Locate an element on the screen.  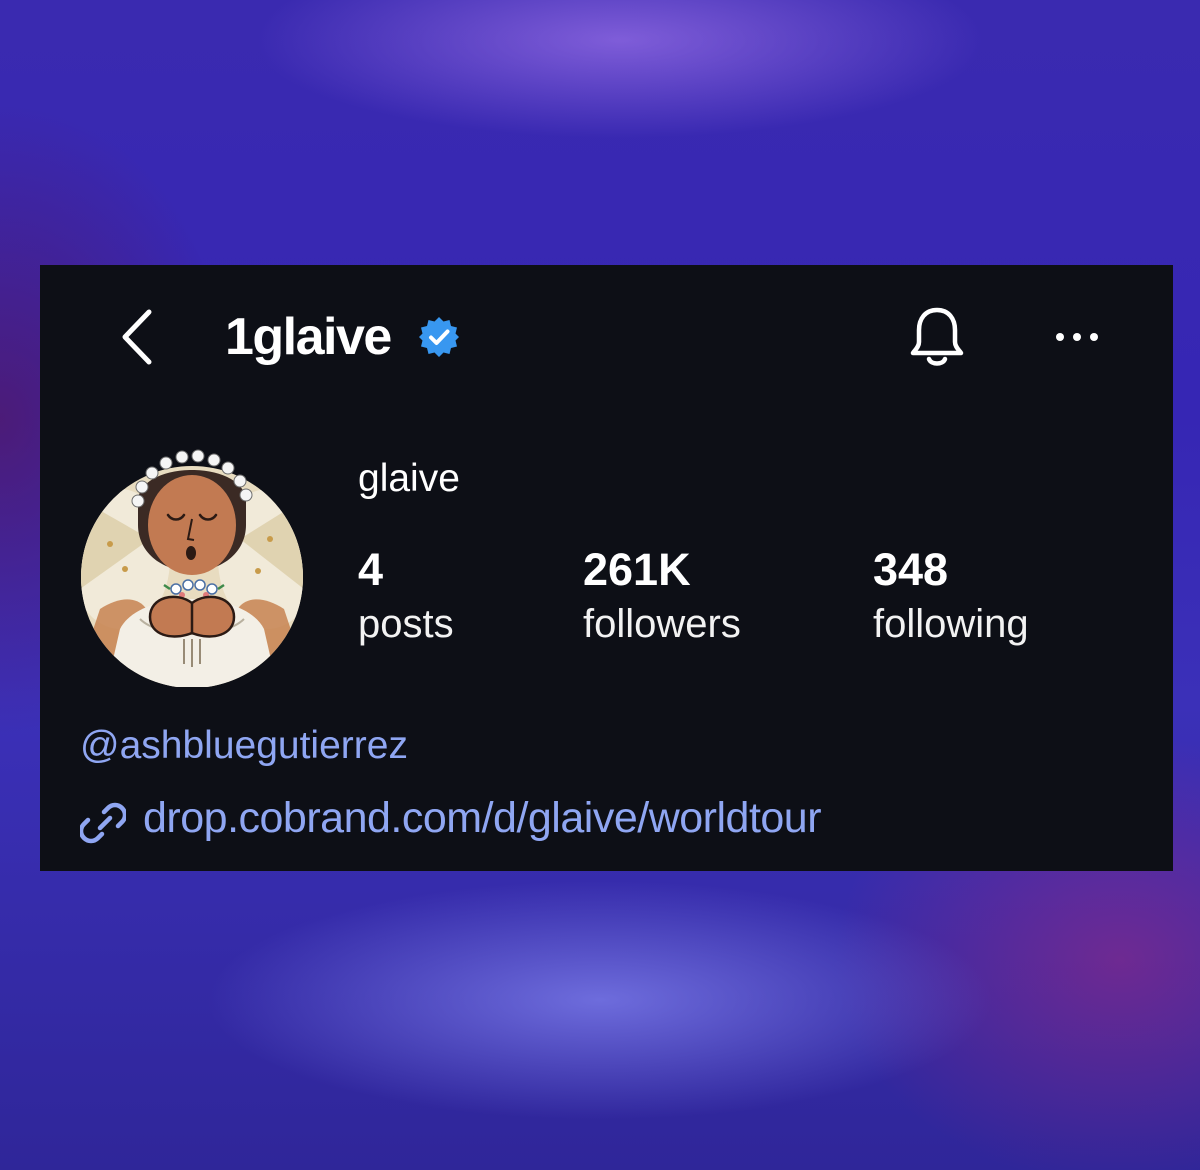
following-count: 348 is located at coordinates (911, 569).